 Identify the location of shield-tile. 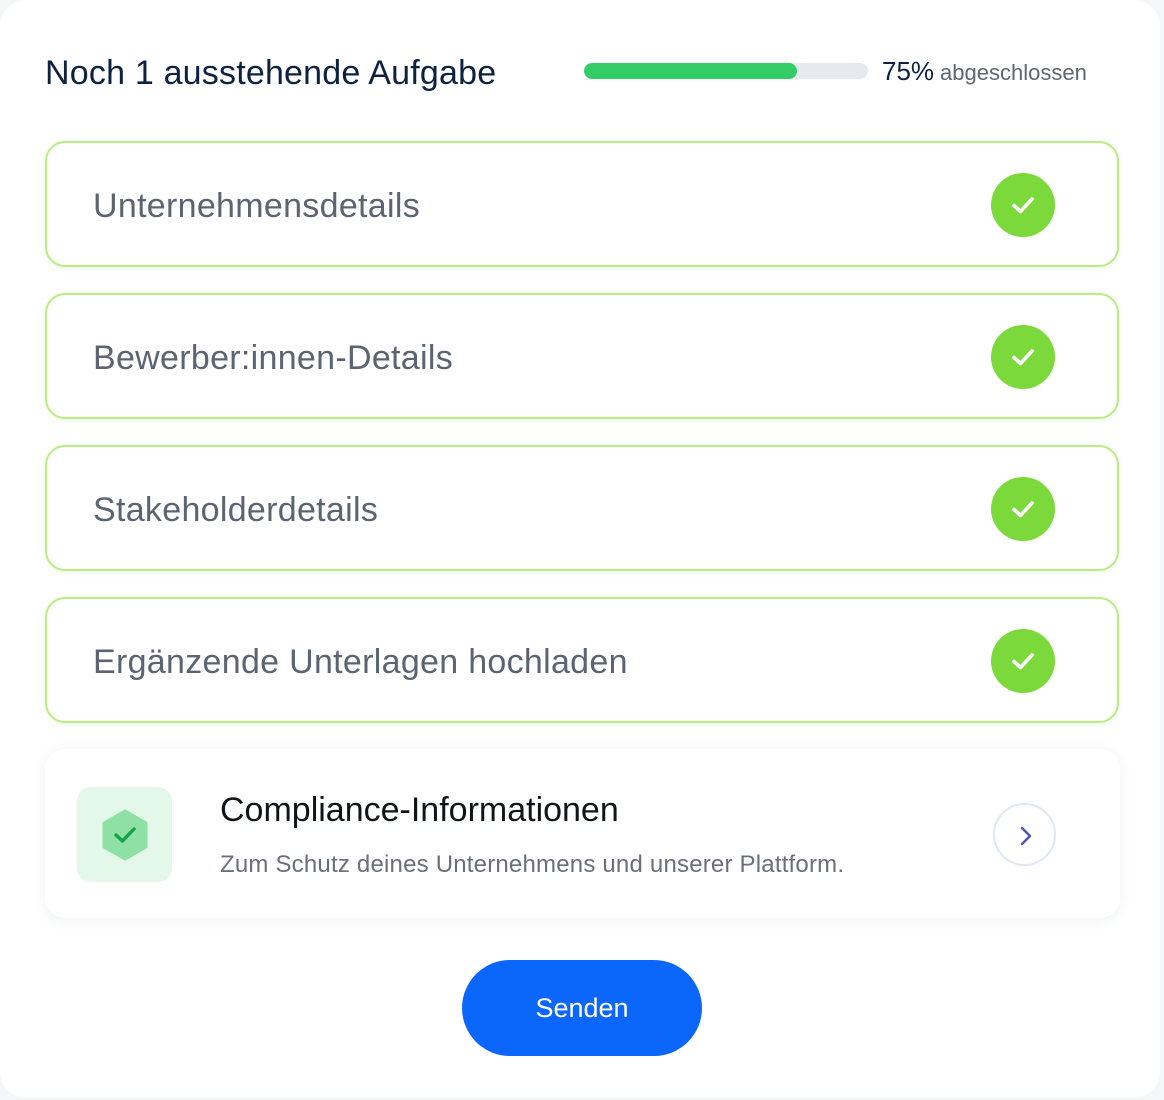
(124, 834).